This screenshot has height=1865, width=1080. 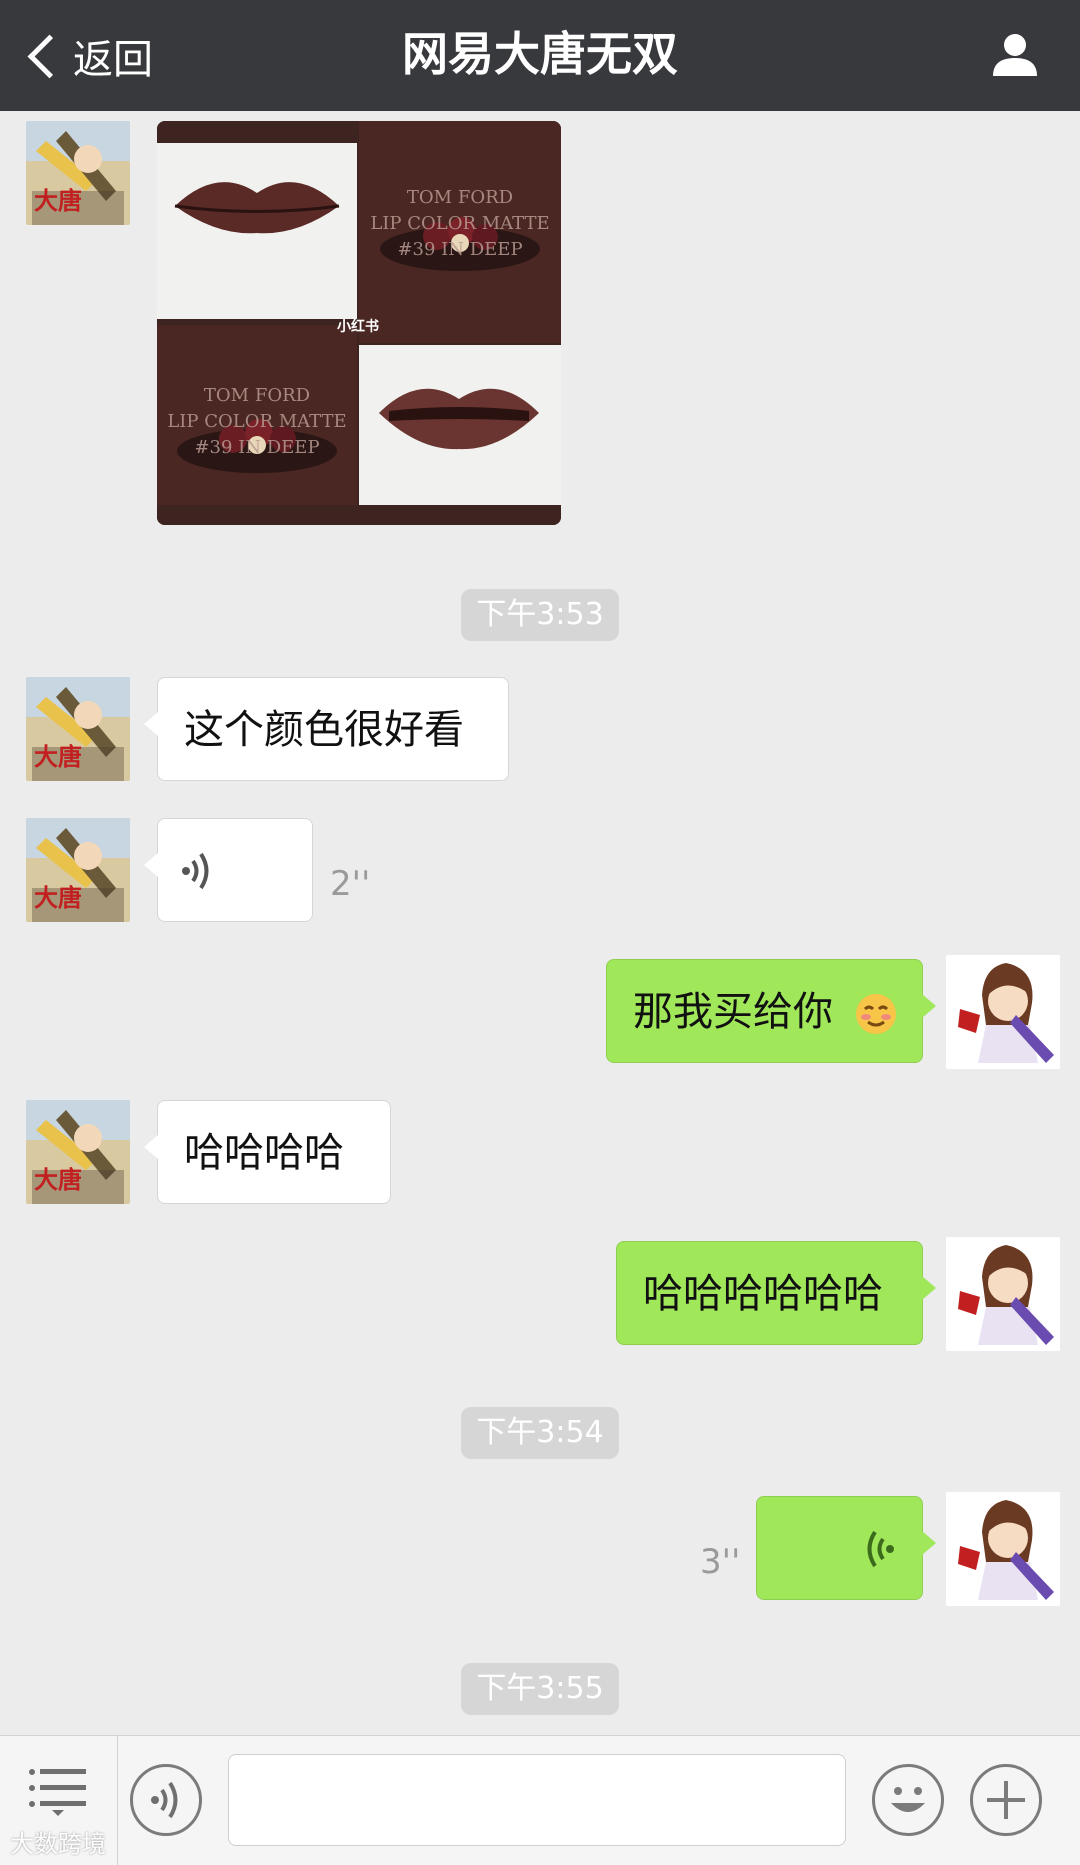 I want to click on message-text: 那我买给你, so click(x=733, y=1012).